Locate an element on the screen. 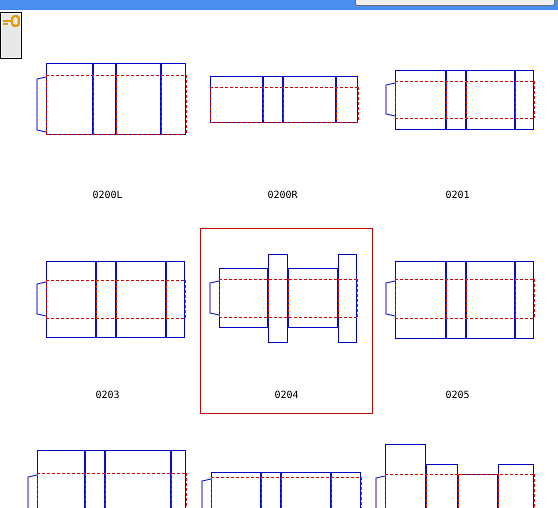 Image resolution: width=558 pixels, height=508 pixels. template-label: 0200R is located at coordinates (282, 195).